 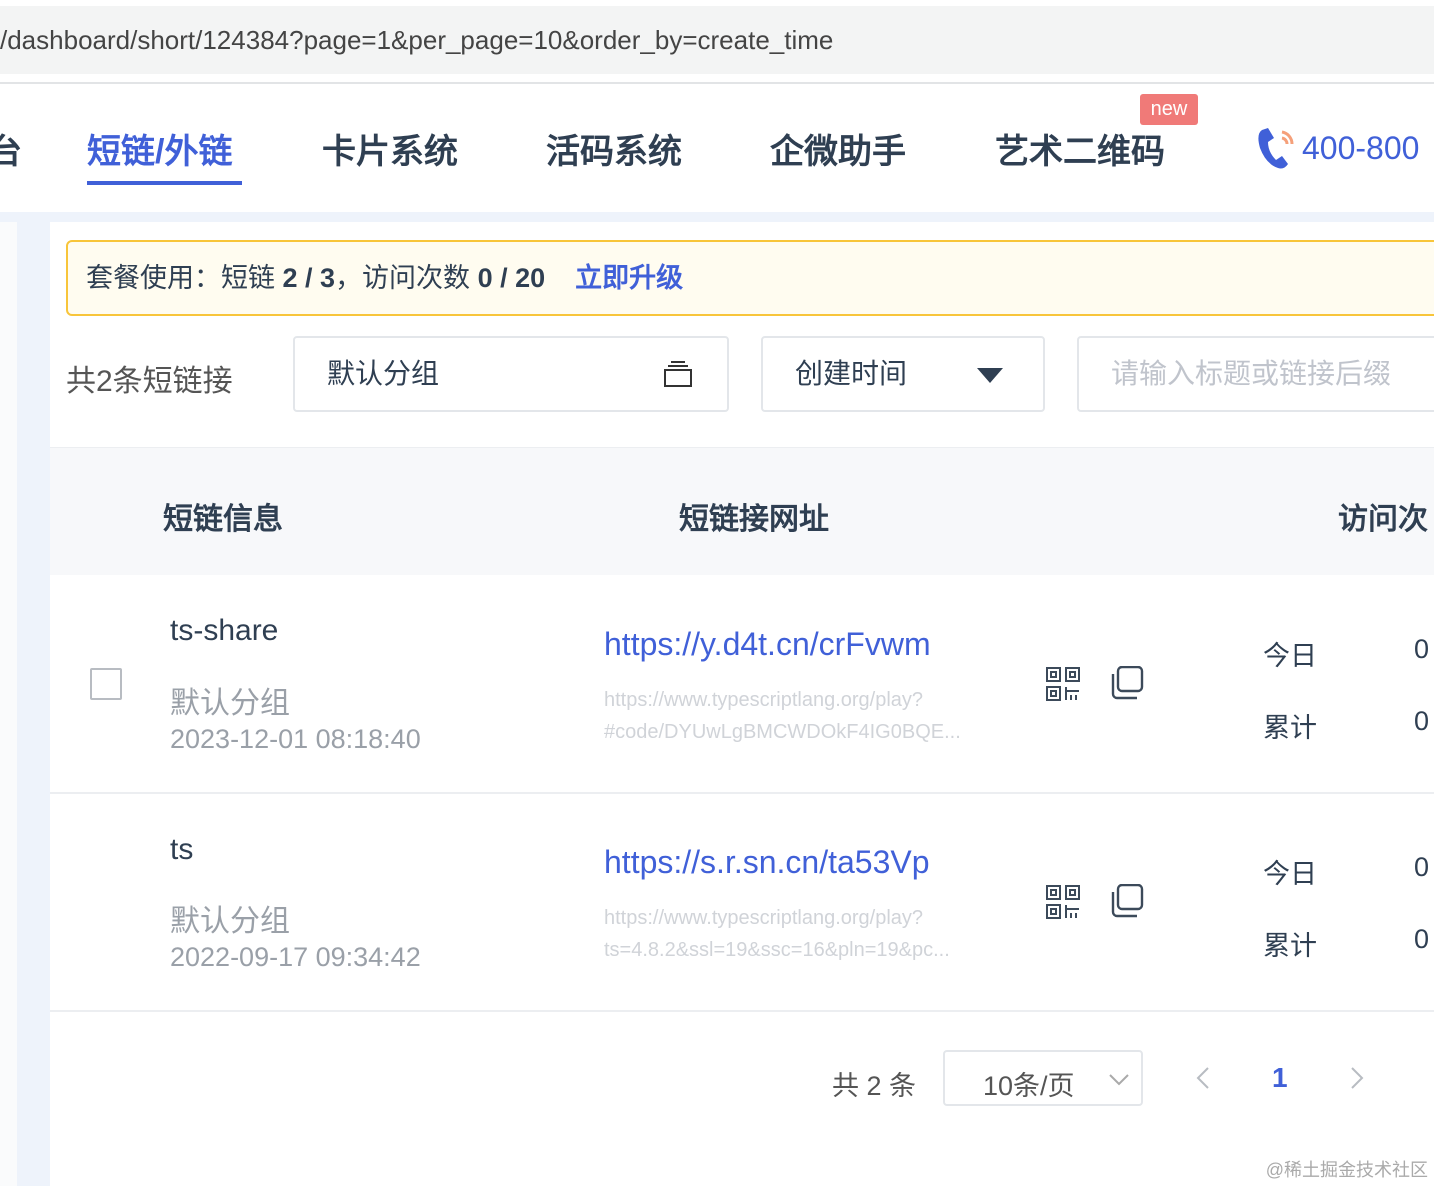 I want to click on usage-prefix: 套餐使用：短链, so click(x=180, y=278).